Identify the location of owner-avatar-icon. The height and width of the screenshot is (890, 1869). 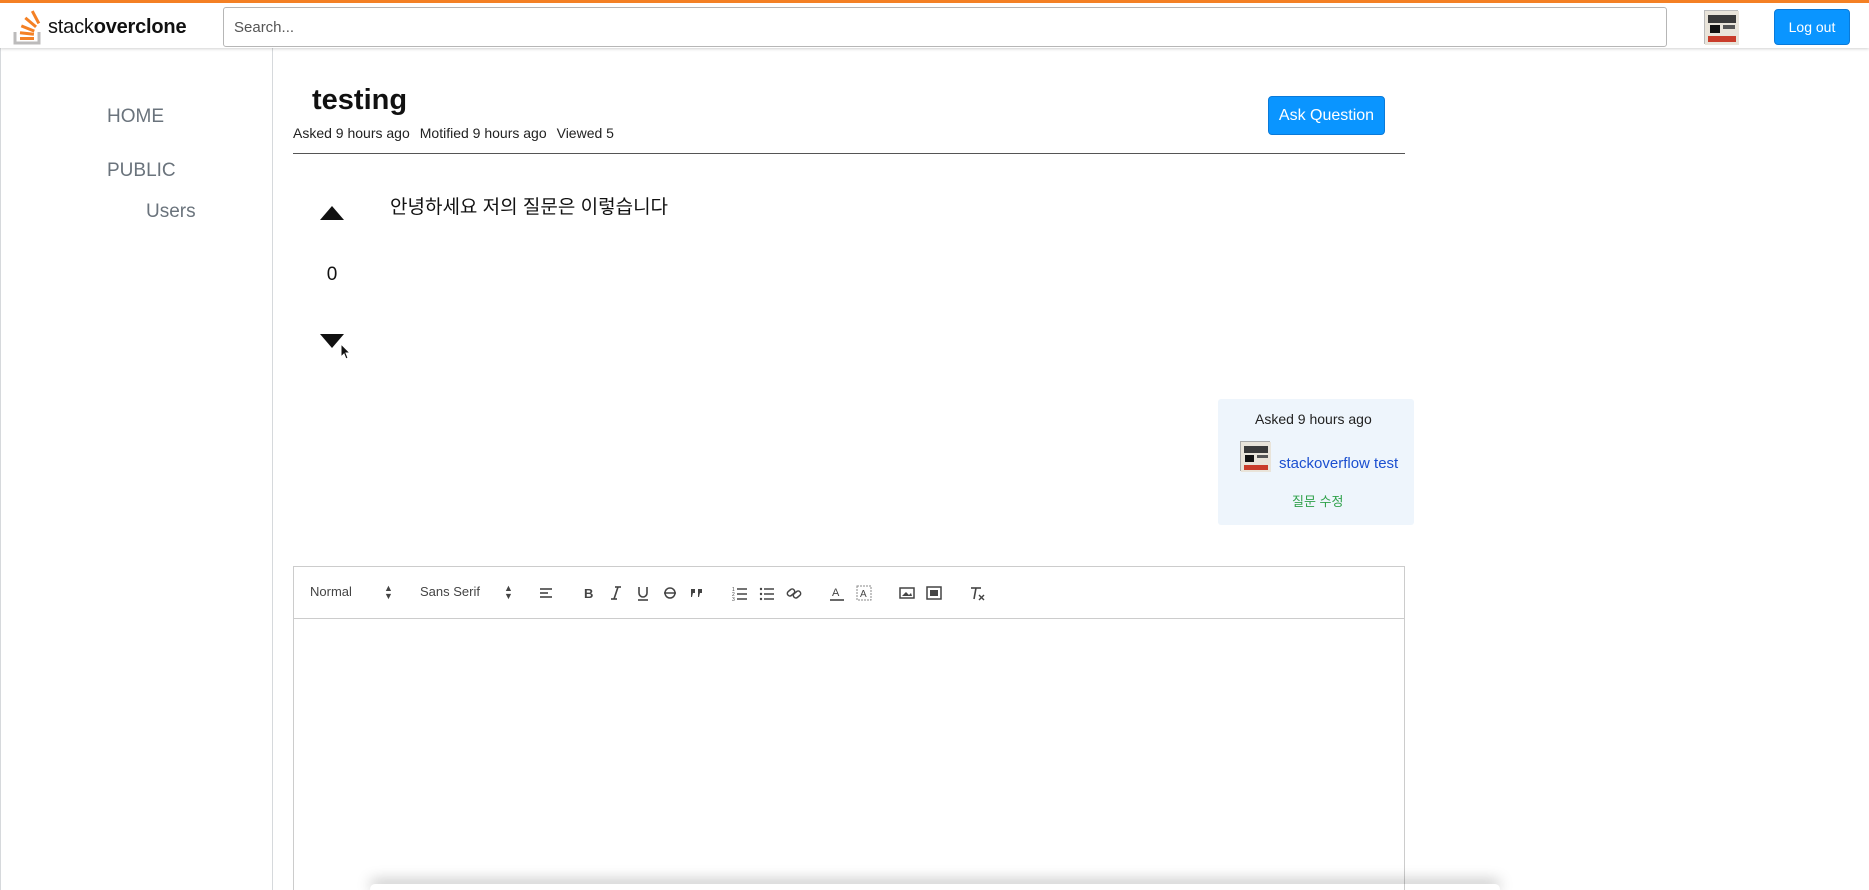
(1256, 457).